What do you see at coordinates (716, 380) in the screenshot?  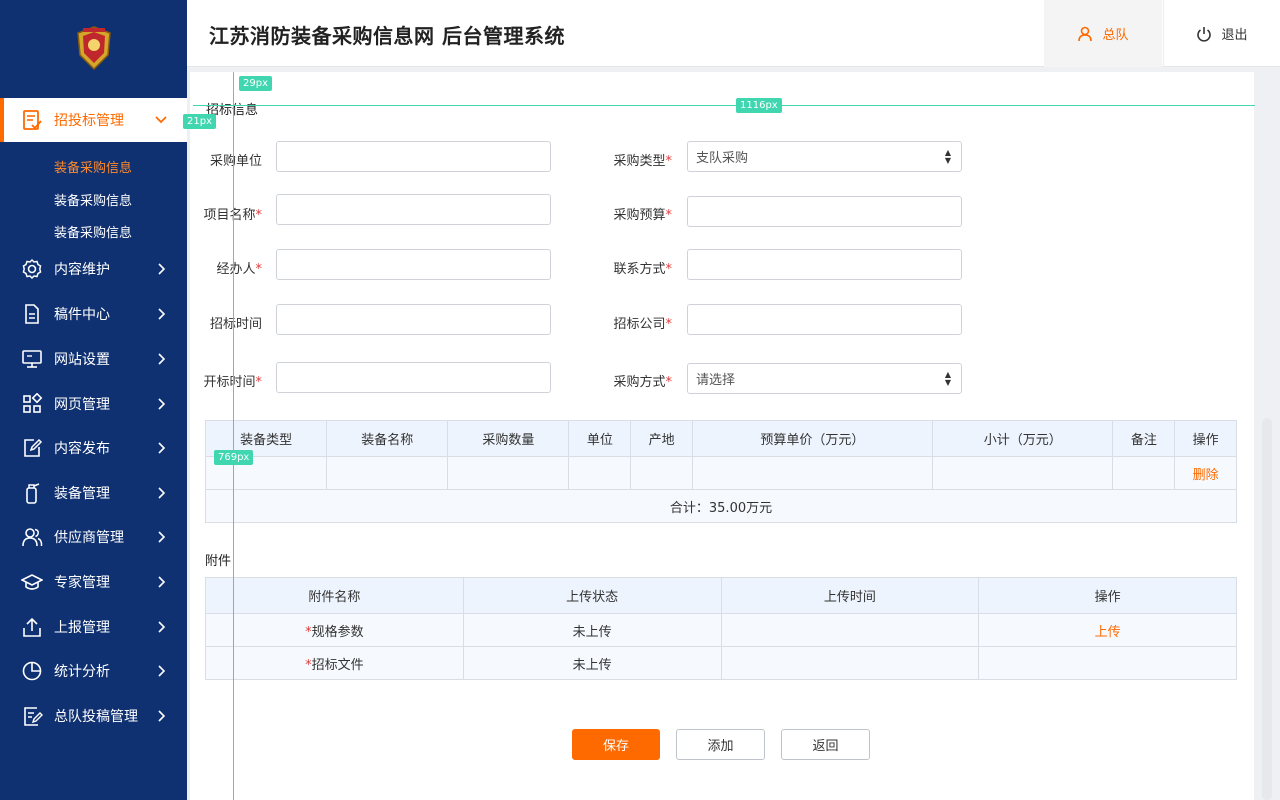 I see `purchase-method-value: 请选择` at bounding box center [716, 380].